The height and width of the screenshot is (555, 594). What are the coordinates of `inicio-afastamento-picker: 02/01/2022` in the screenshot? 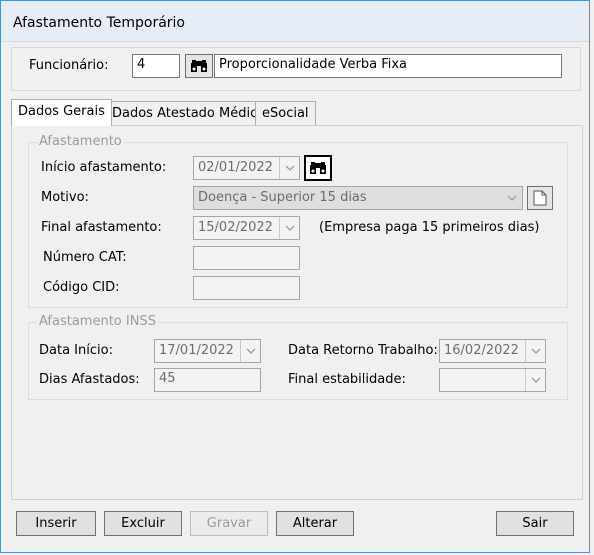 It's located at (246, 168).